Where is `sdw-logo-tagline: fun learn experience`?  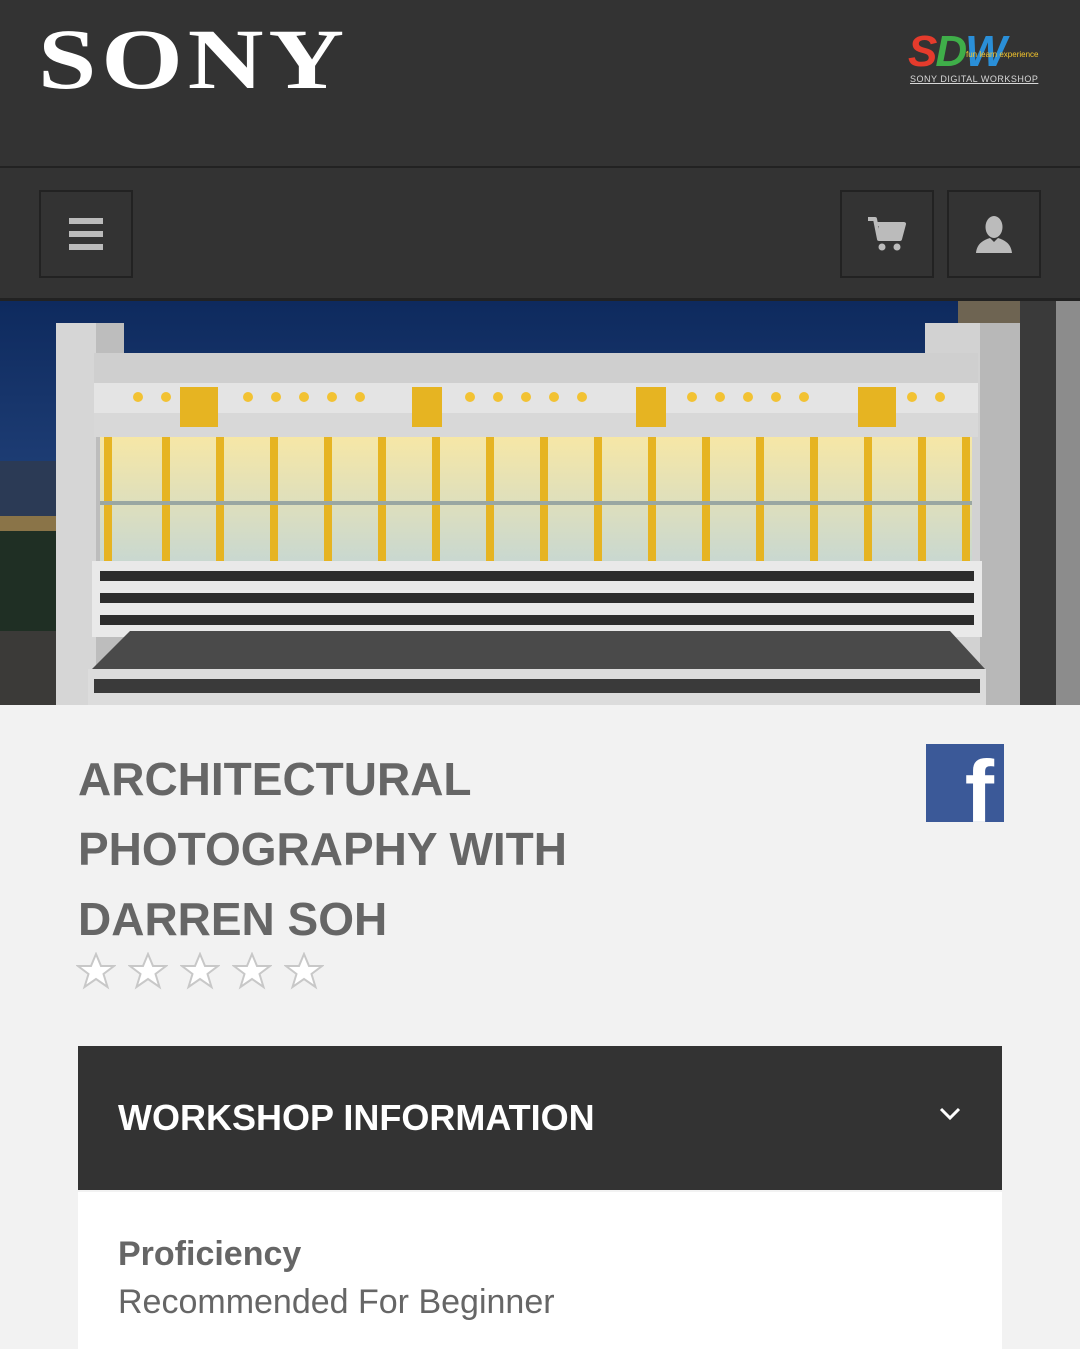 sdw-logo-tagline: fun learn experience is located at coordinates (1002, 54).